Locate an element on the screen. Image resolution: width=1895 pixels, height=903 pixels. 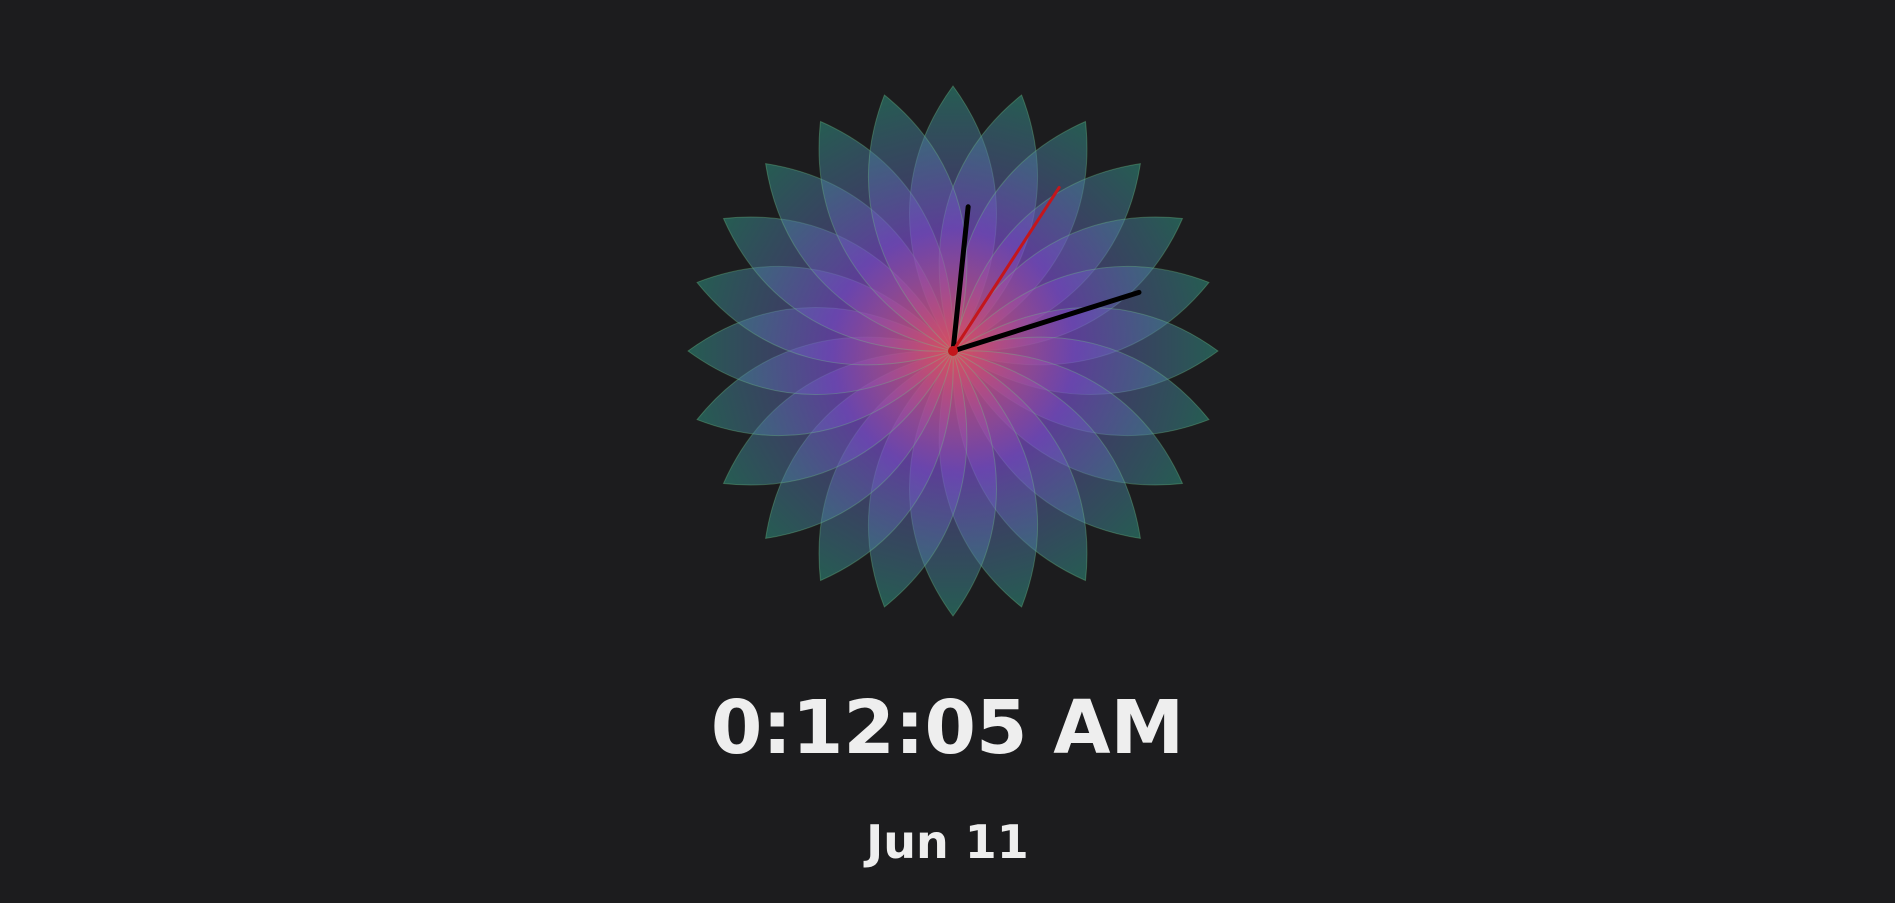
hand-pivot is located at coordinates (953, 351).